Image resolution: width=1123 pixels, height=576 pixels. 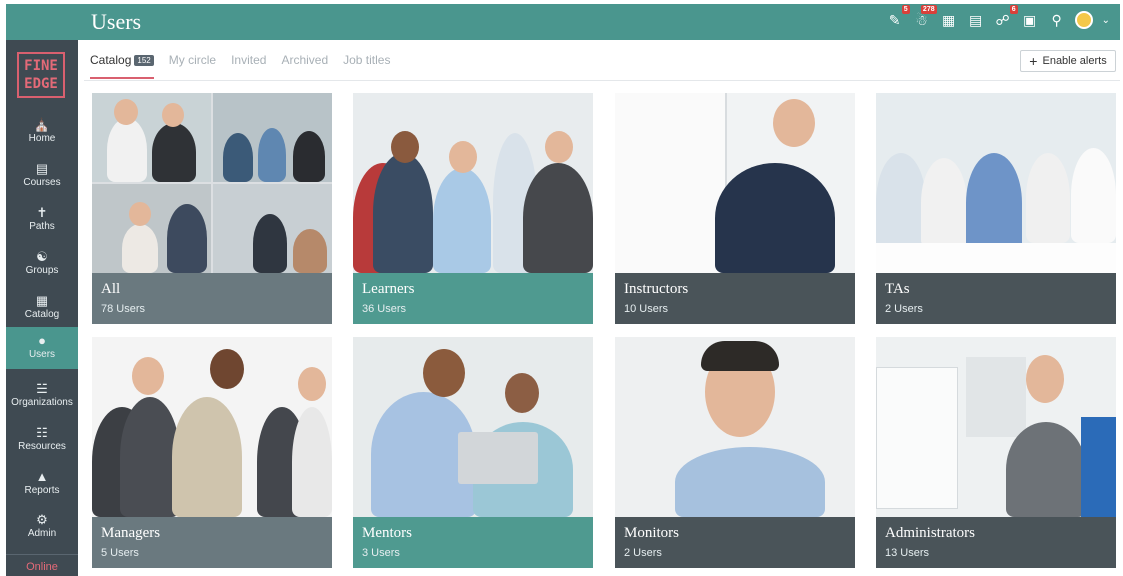 What do you see at coordinates (41, 75) in the screenshot?
I see `logo: FINE EDGE` at bounding box center [41, 75].